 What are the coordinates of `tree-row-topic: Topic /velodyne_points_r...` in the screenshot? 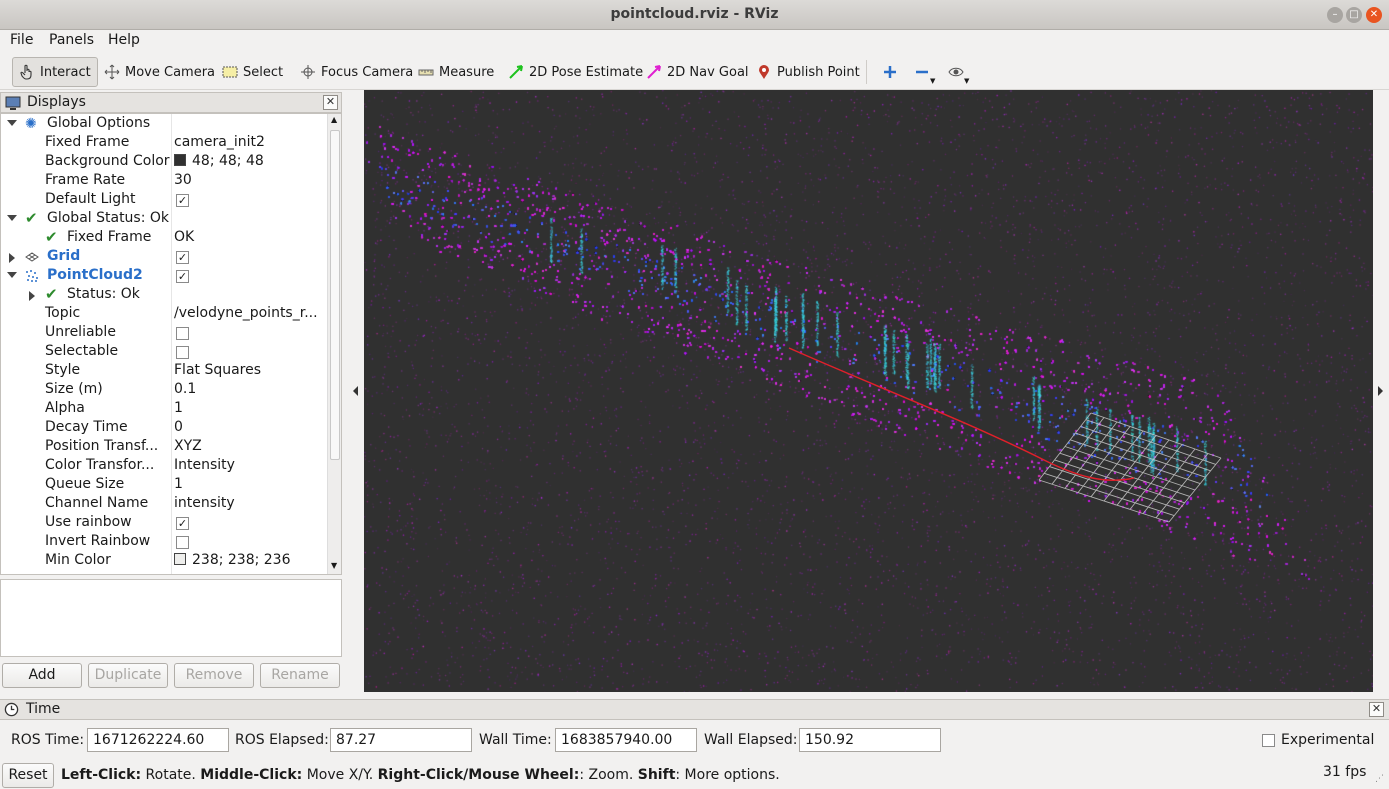 It's located at (164, 314).